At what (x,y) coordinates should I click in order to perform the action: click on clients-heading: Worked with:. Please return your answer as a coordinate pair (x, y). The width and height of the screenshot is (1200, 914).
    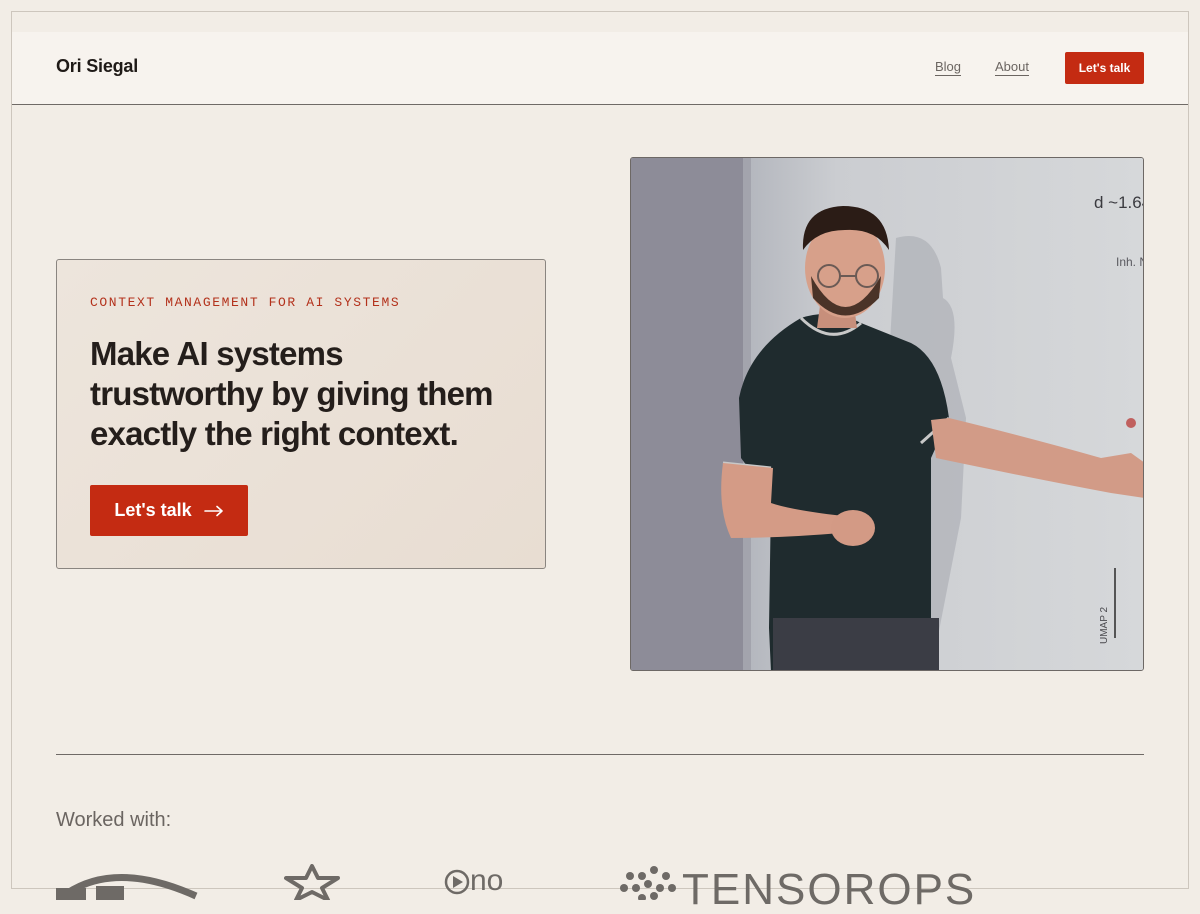
    Looking at the image, I should click on (114, 820).